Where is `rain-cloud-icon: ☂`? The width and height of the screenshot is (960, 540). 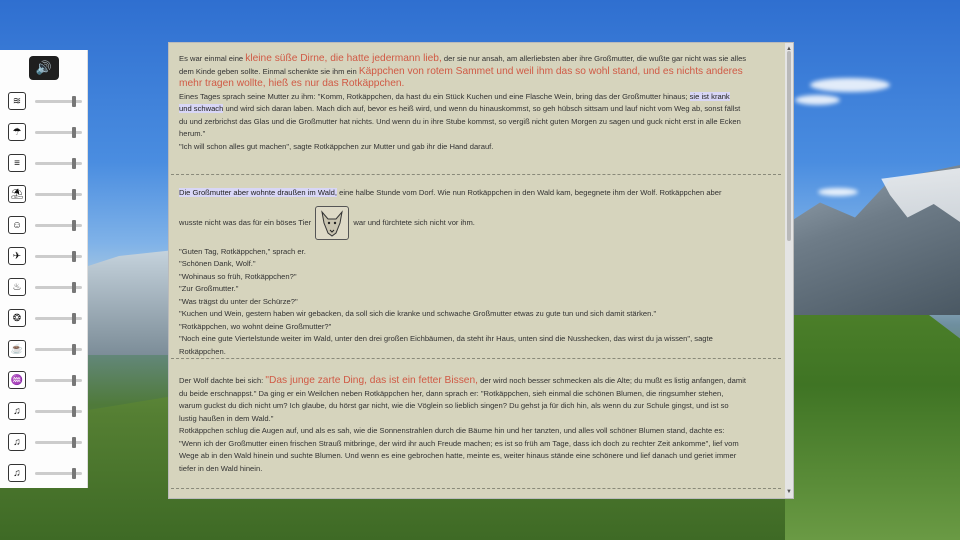 rain-cloud-icon: ☂ is located at coordinates (17, 132).